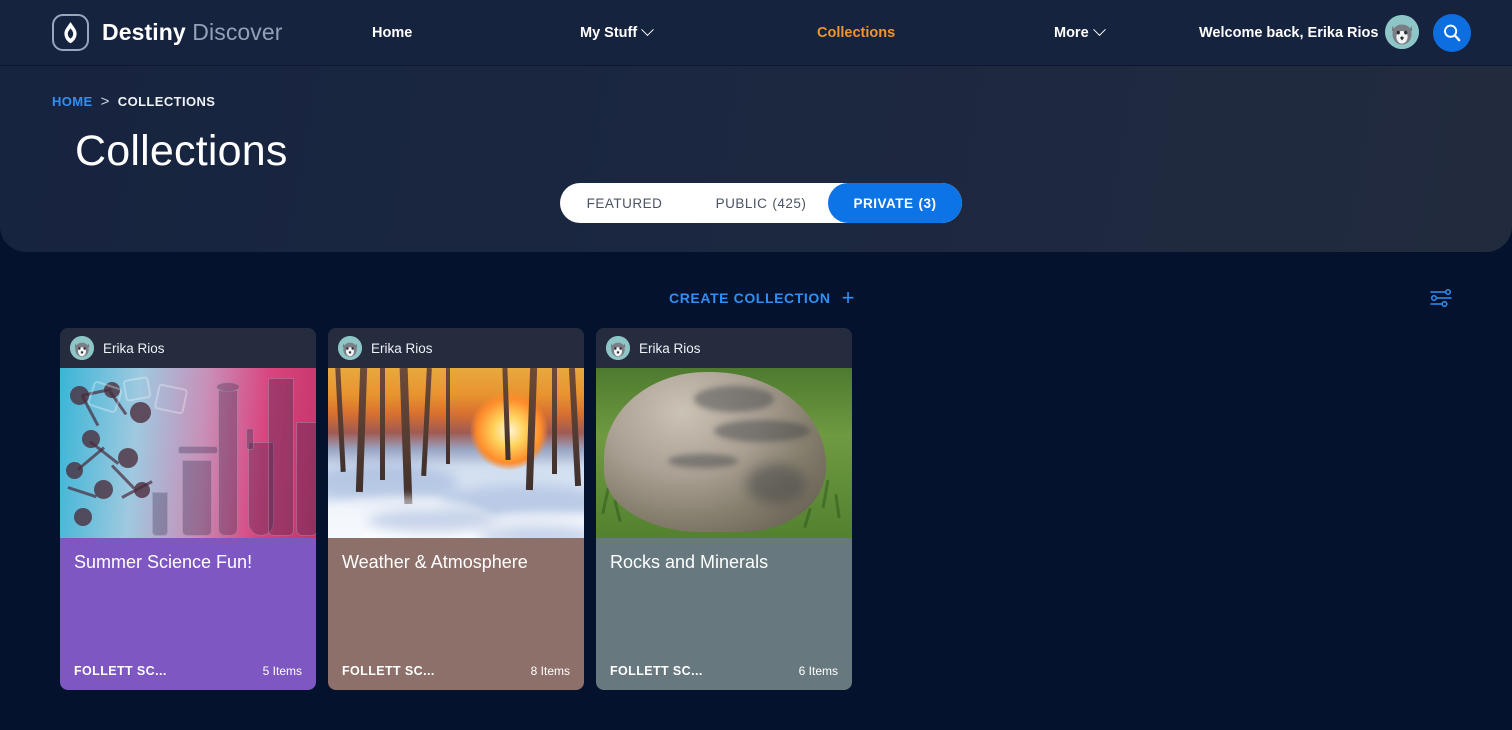 The width and height of the screenshot is (1512, 730). Describe the element at coordinates (550, 671) in the screenshot. I see `card-item-count: 8 Items` at that location.